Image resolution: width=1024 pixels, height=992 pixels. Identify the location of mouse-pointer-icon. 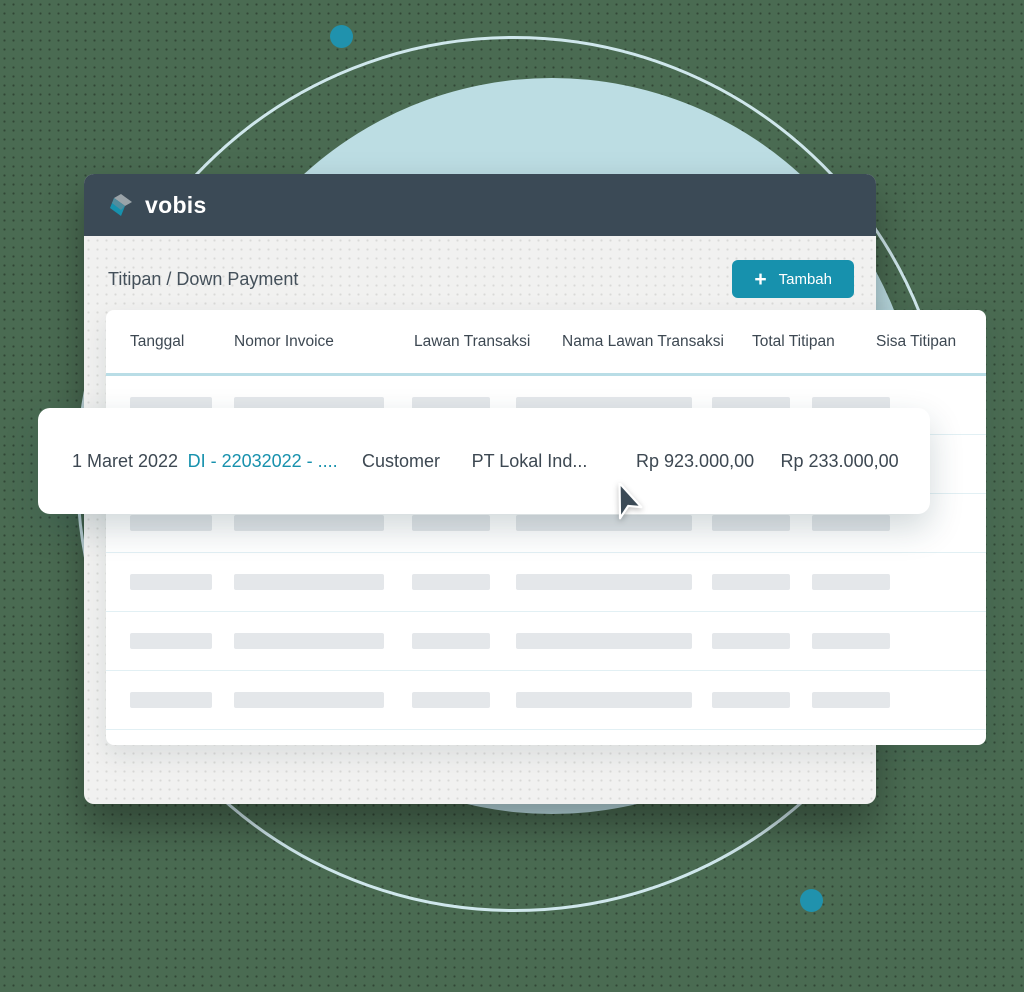
(630, 501).